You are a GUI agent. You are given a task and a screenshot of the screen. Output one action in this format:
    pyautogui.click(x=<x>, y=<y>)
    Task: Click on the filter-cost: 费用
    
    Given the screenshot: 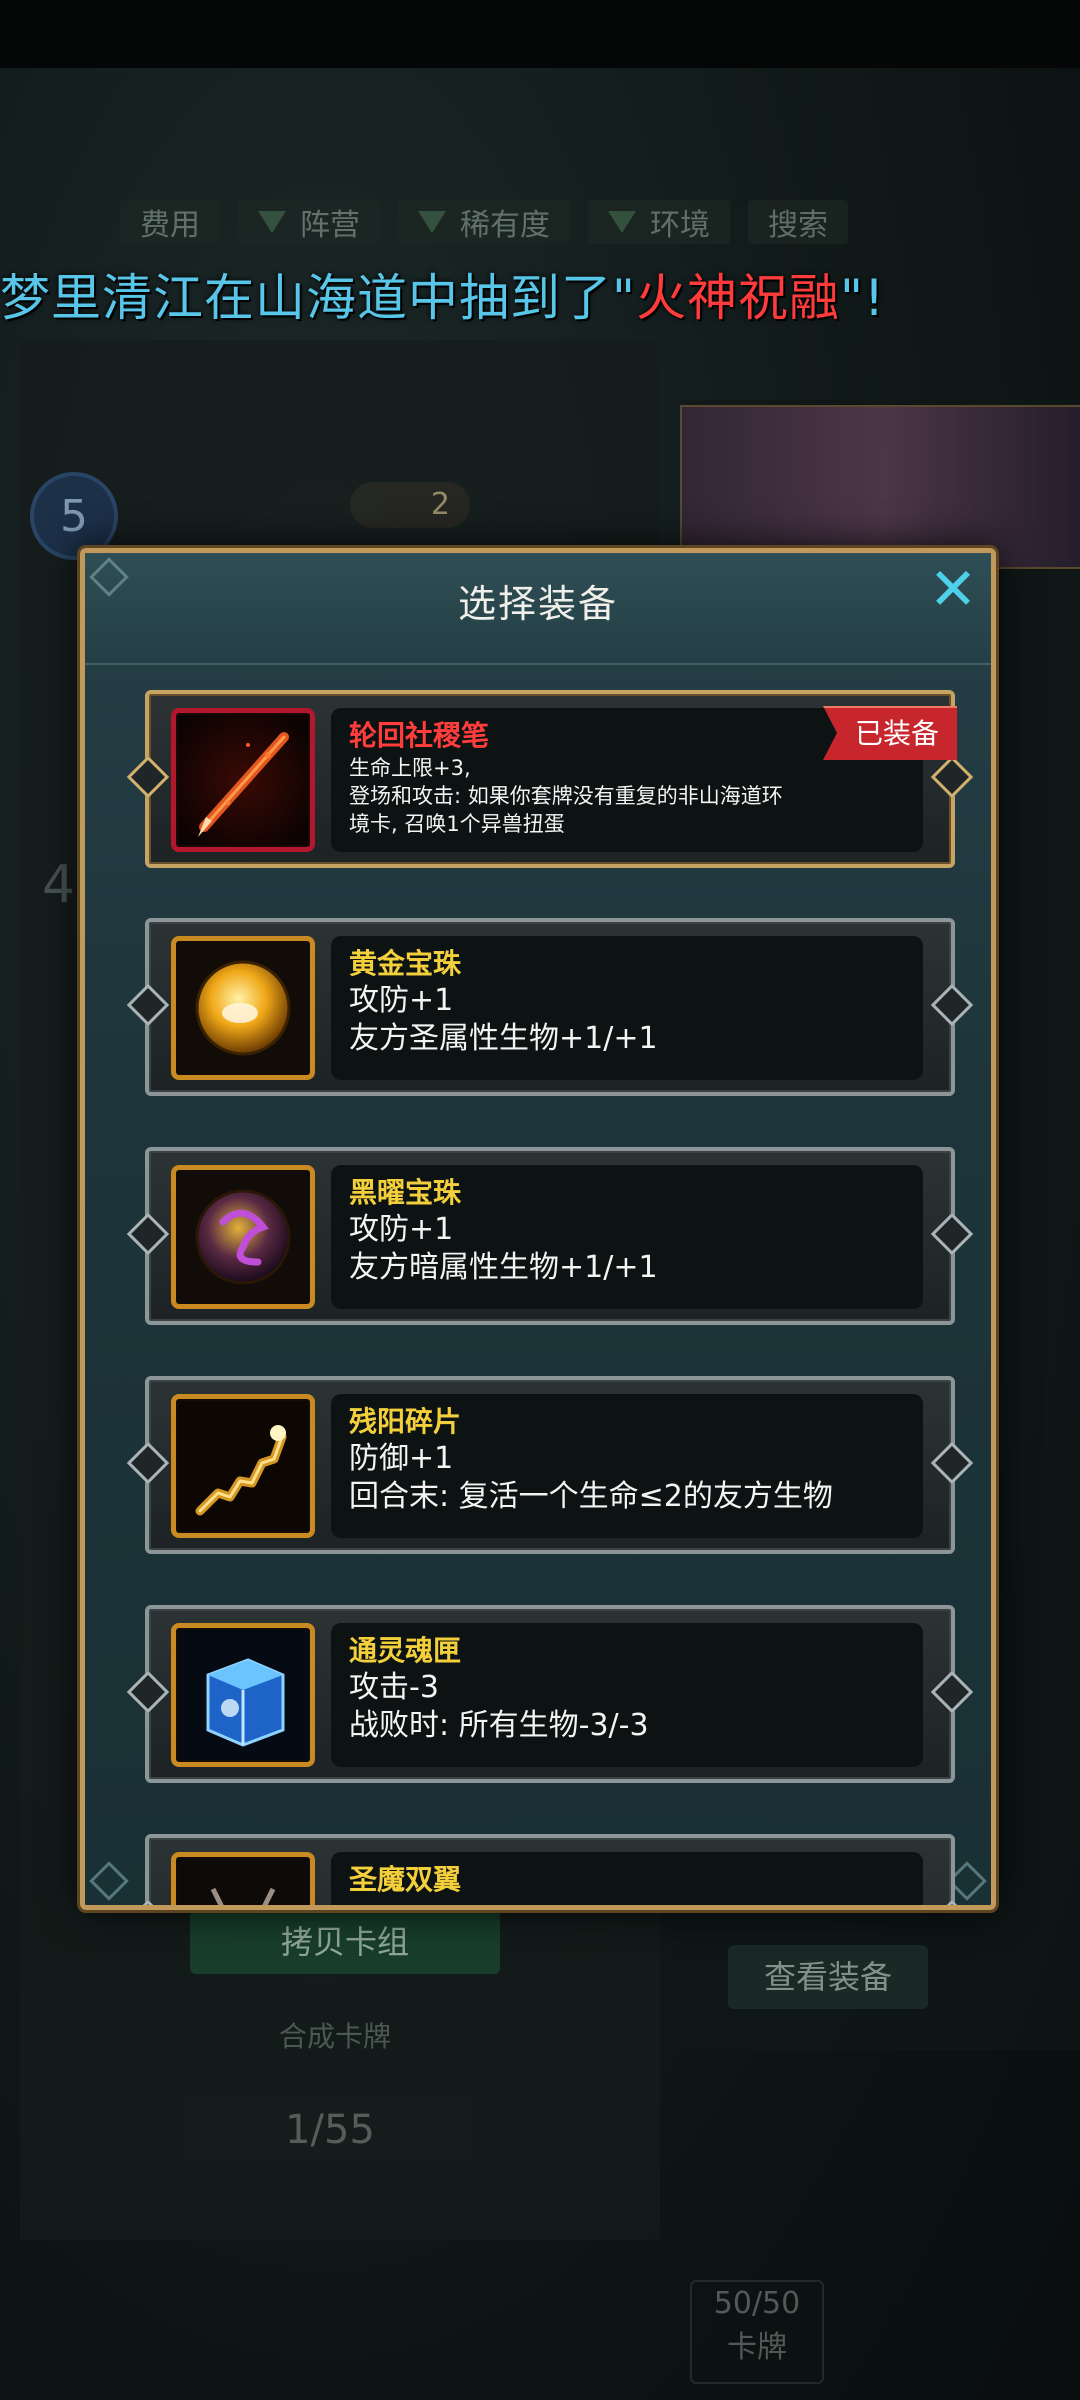 What is the action you would take?
    pyautogui.click(x=170, y=222)
    